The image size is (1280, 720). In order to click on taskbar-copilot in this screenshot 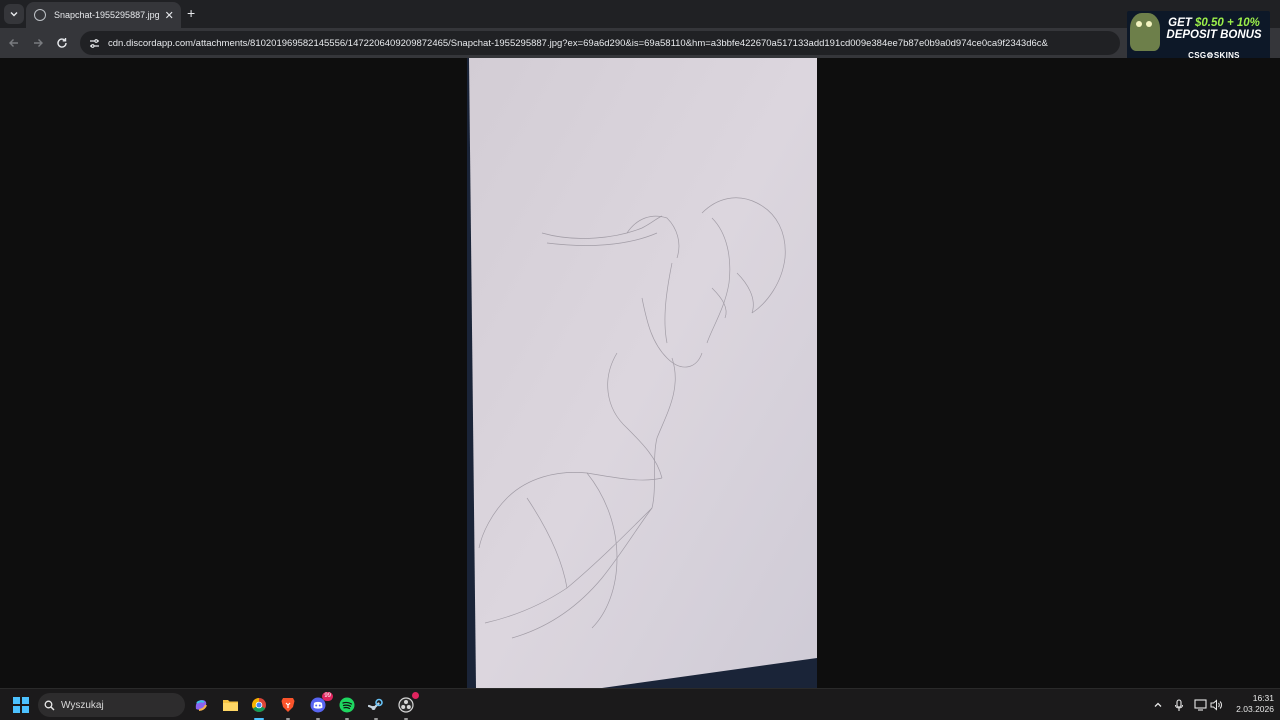, I will do `click(201, 705)`.